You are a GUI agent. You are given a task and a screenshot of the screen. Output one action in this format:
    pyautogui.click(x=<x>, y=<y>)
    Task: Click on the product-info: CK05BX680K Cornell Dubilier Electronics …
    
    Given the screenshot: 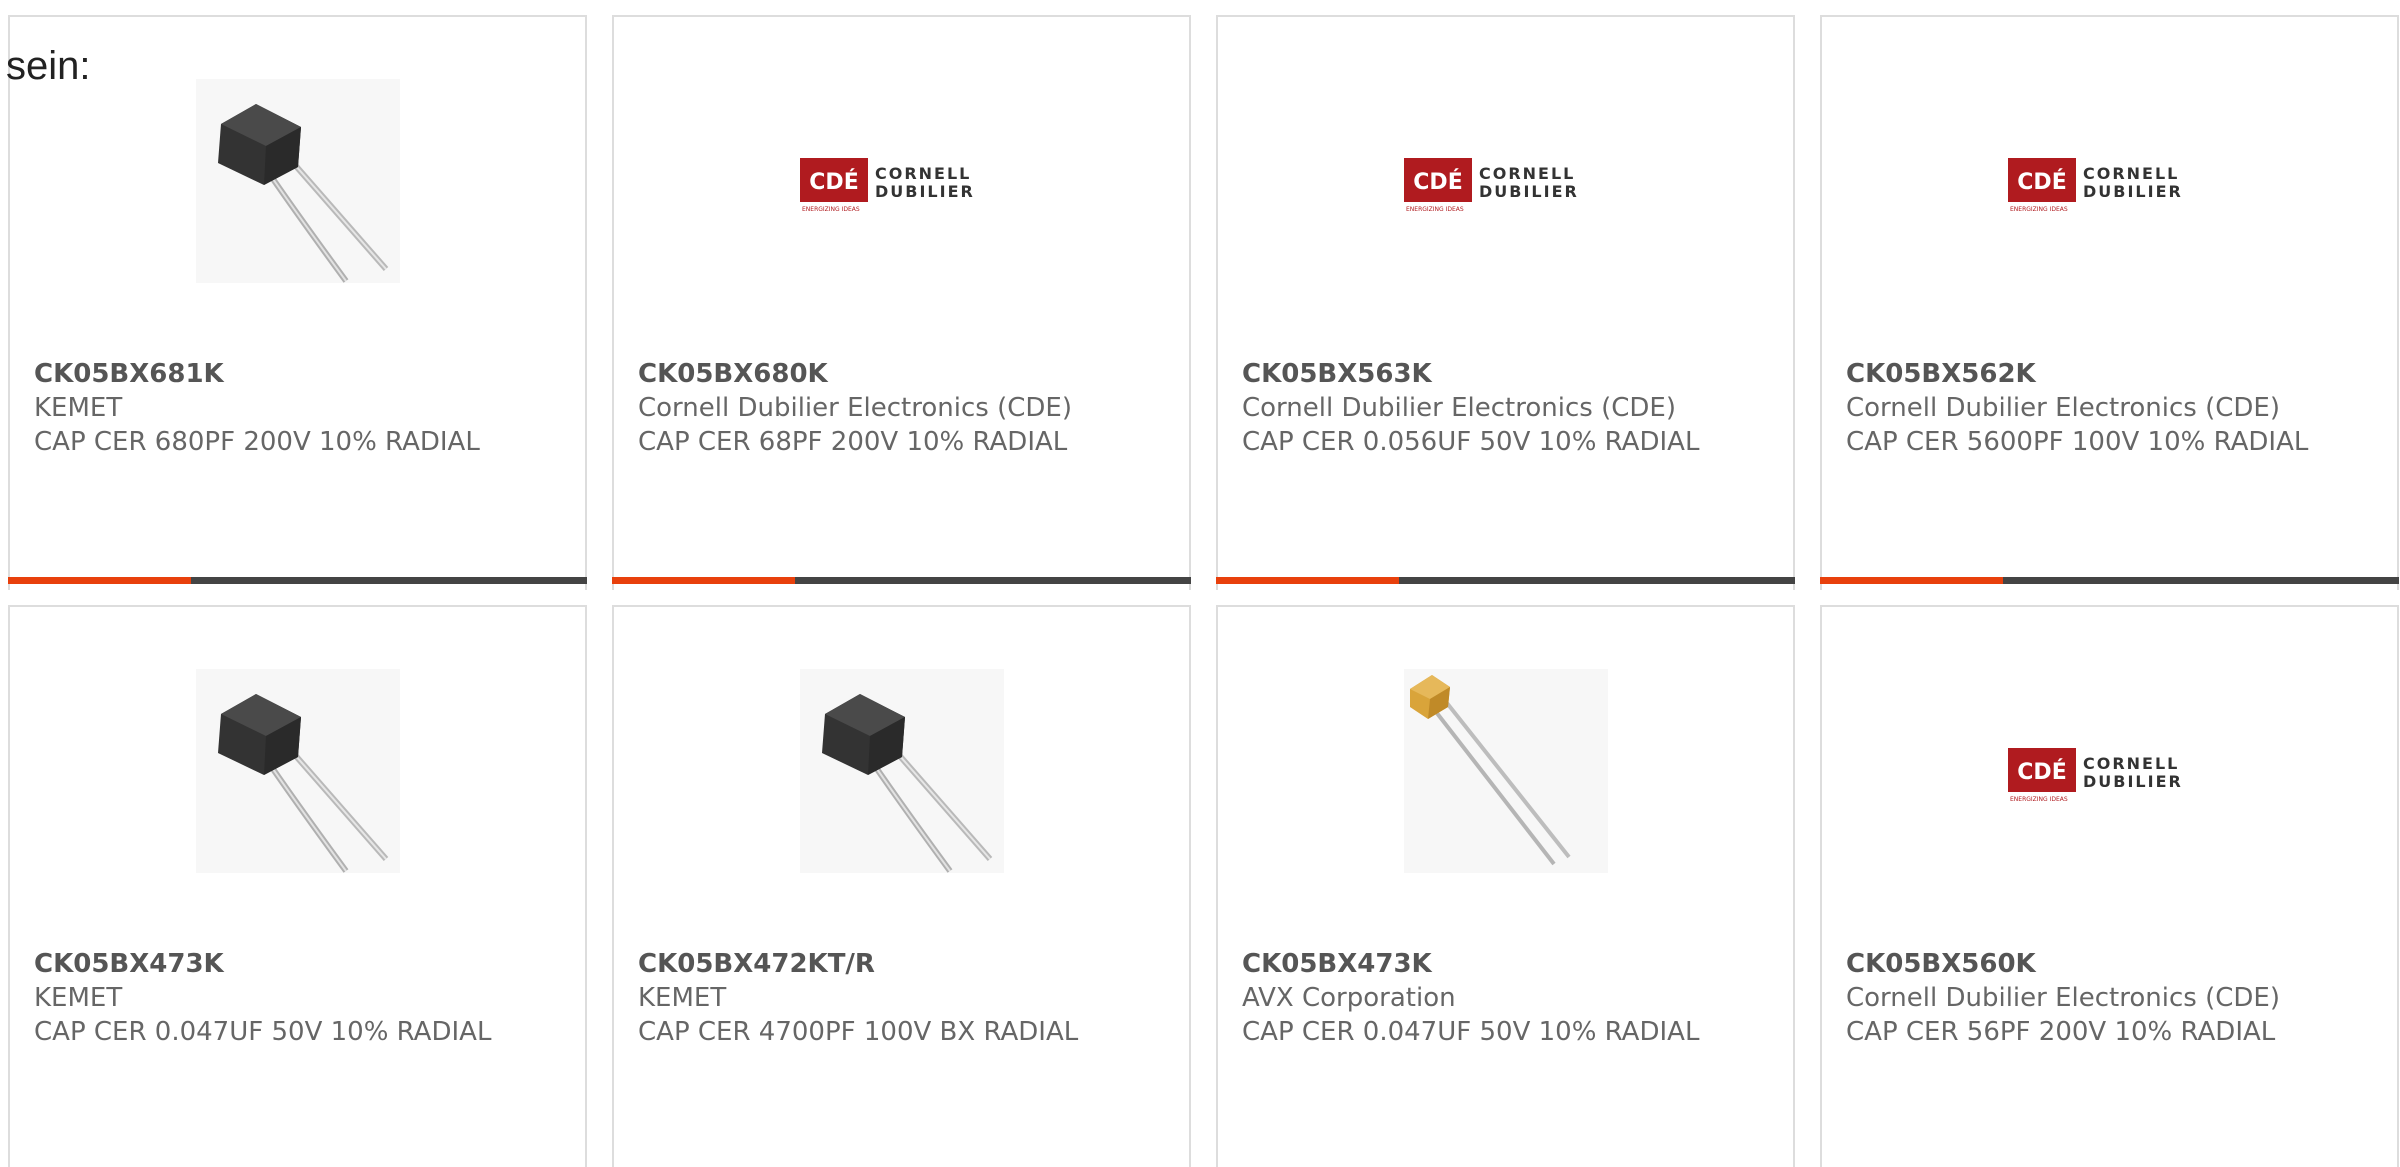 What is the action you would take?
    pyautogui.click(x=903, y=408)
    